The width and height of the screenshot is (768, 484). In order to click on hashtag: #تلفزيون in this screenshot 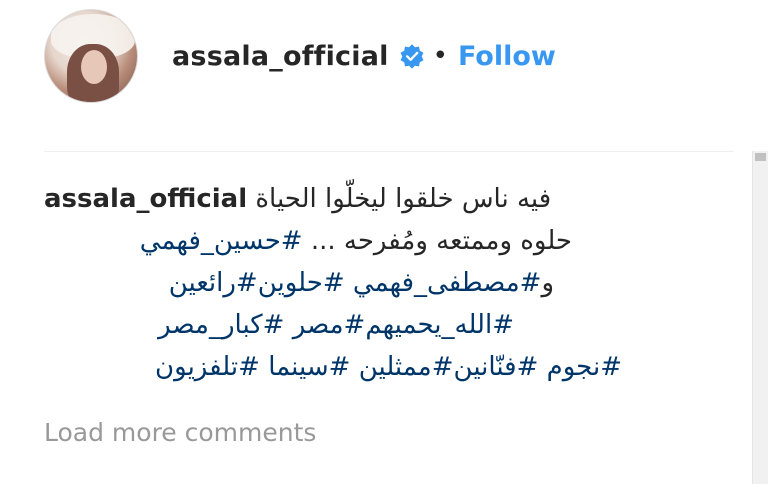, I will do `click(207, 367)`.